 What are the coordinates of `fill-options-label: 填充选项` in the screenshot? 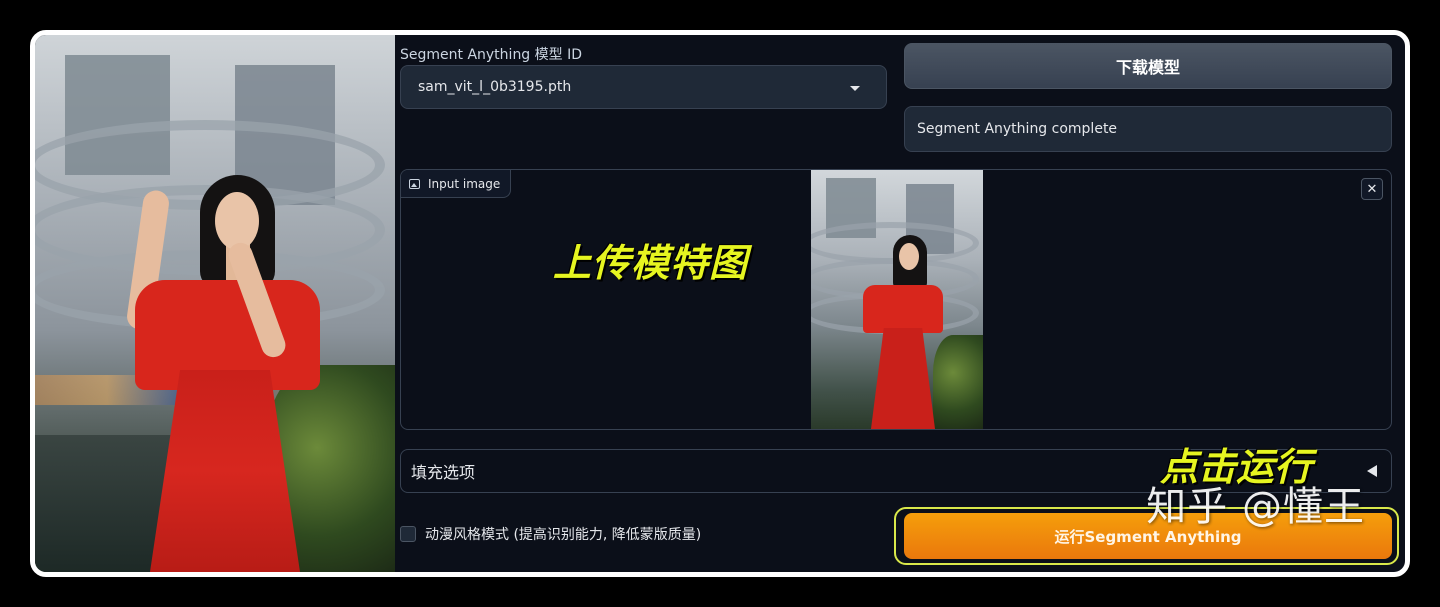 It's located at (443, 472).